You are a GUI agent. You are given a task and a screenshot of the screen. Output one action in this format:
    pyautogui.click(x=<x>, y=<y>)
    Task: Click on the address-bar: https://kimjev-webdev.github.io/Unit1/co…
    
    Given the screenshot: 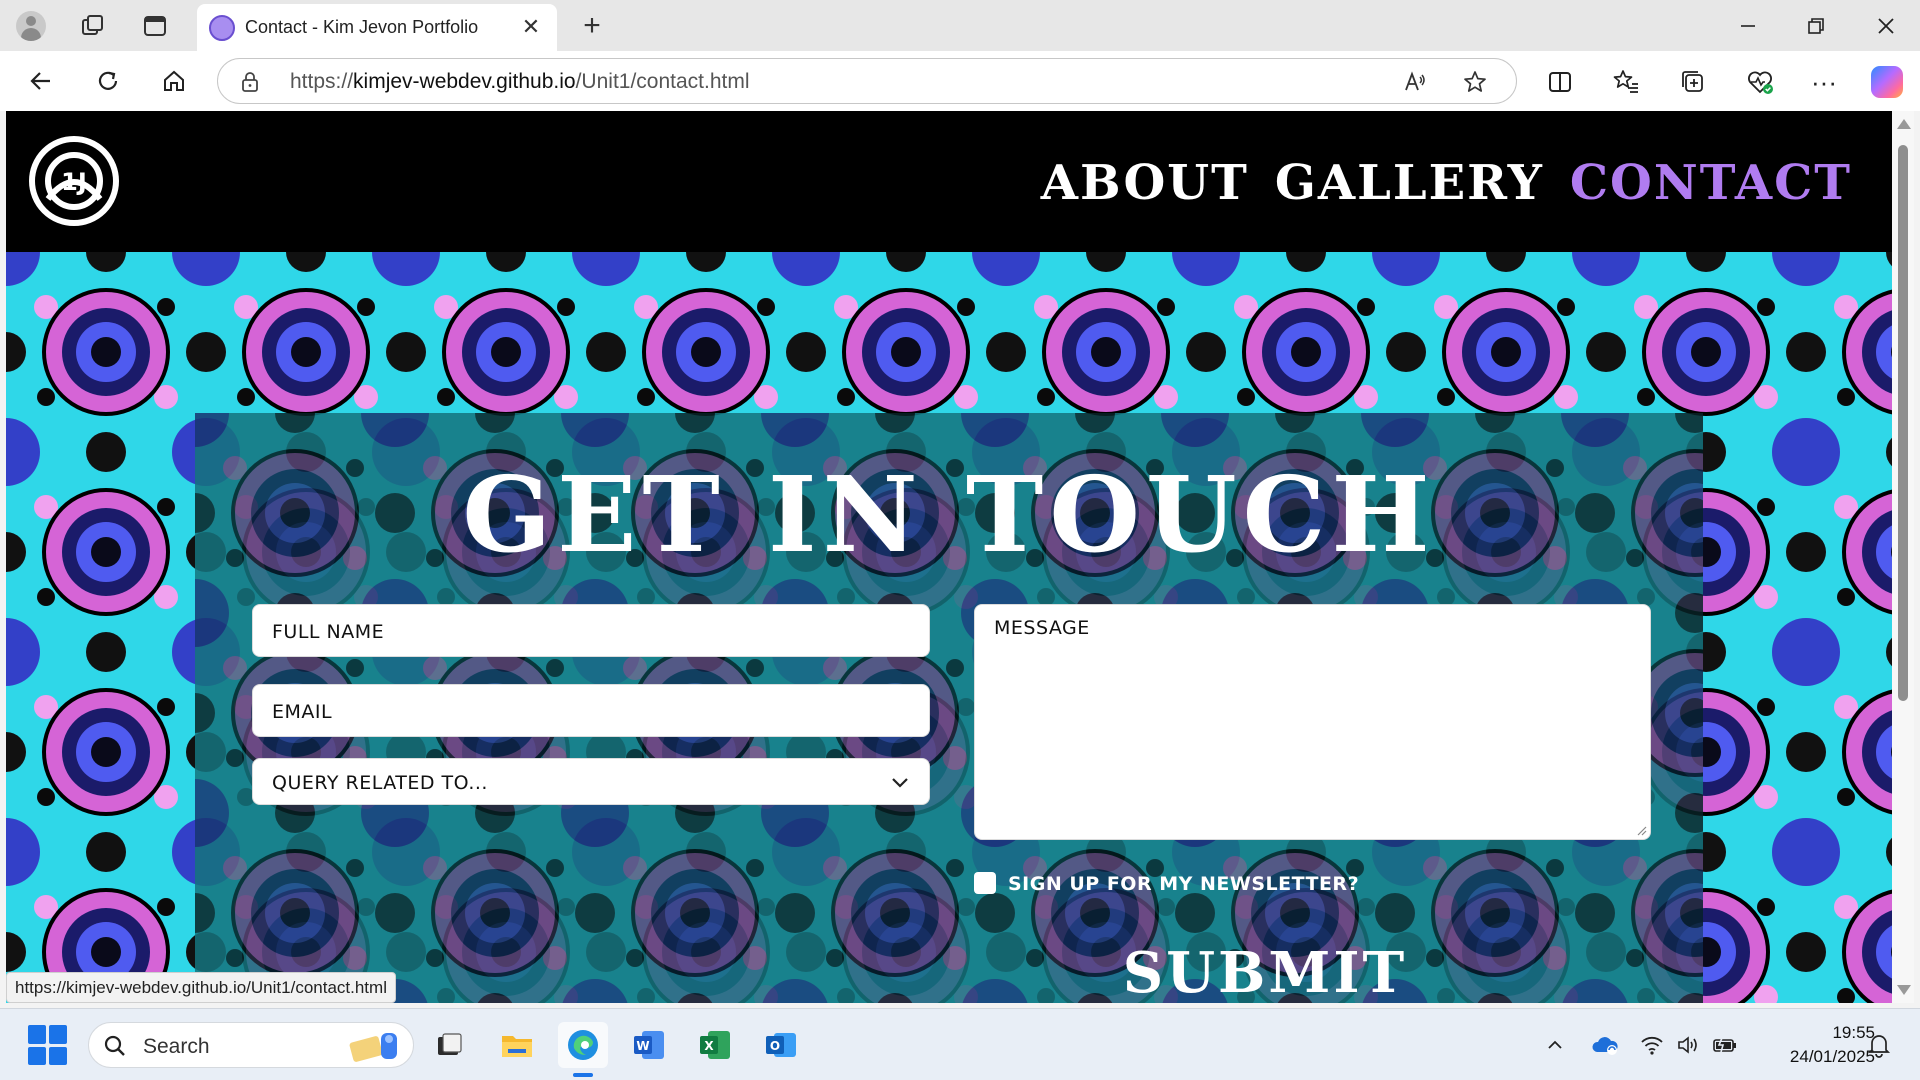 What is the action you would take?
    pyautogui.click(x=867, y=81)
    